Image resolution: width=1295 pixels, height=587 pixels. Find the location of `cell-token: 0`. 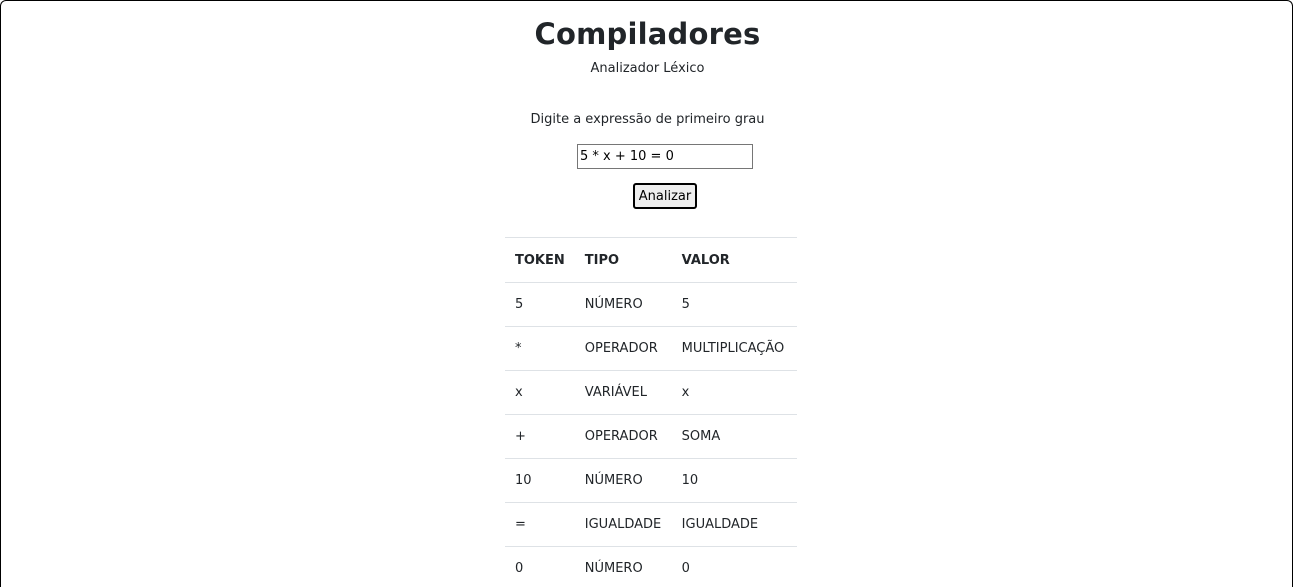

cell-token: 0 is located at coordinates (540, 566).